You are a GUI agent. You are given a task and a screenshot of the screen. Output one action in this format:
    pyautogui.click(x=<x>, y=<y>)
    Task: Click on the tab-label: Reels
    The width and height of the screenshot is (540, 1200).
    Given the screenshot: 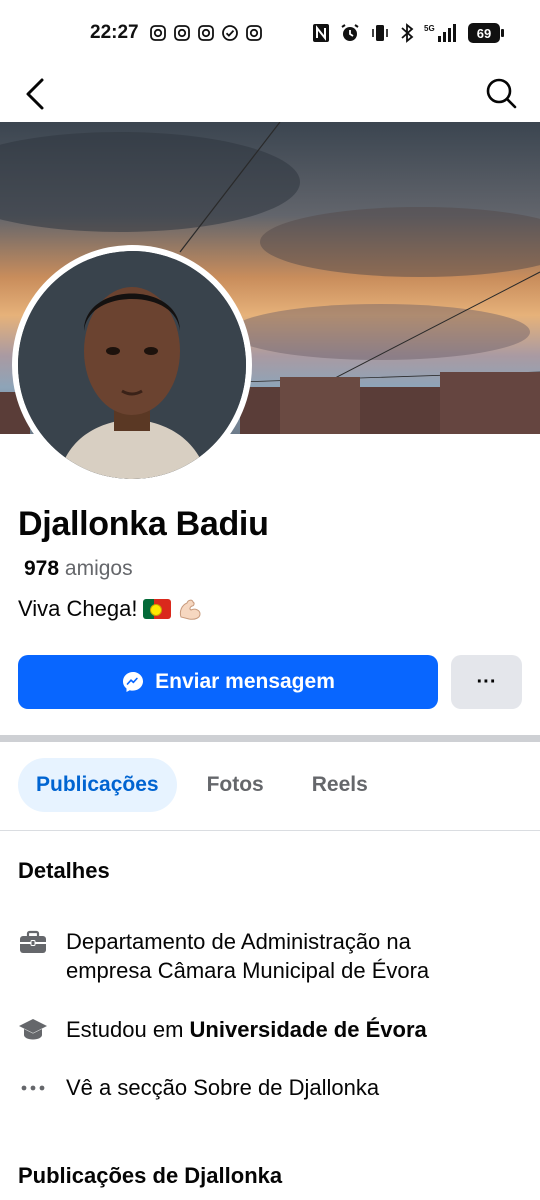 What is the action you would take?
    pyautogui.click(x=339, y=784)
    